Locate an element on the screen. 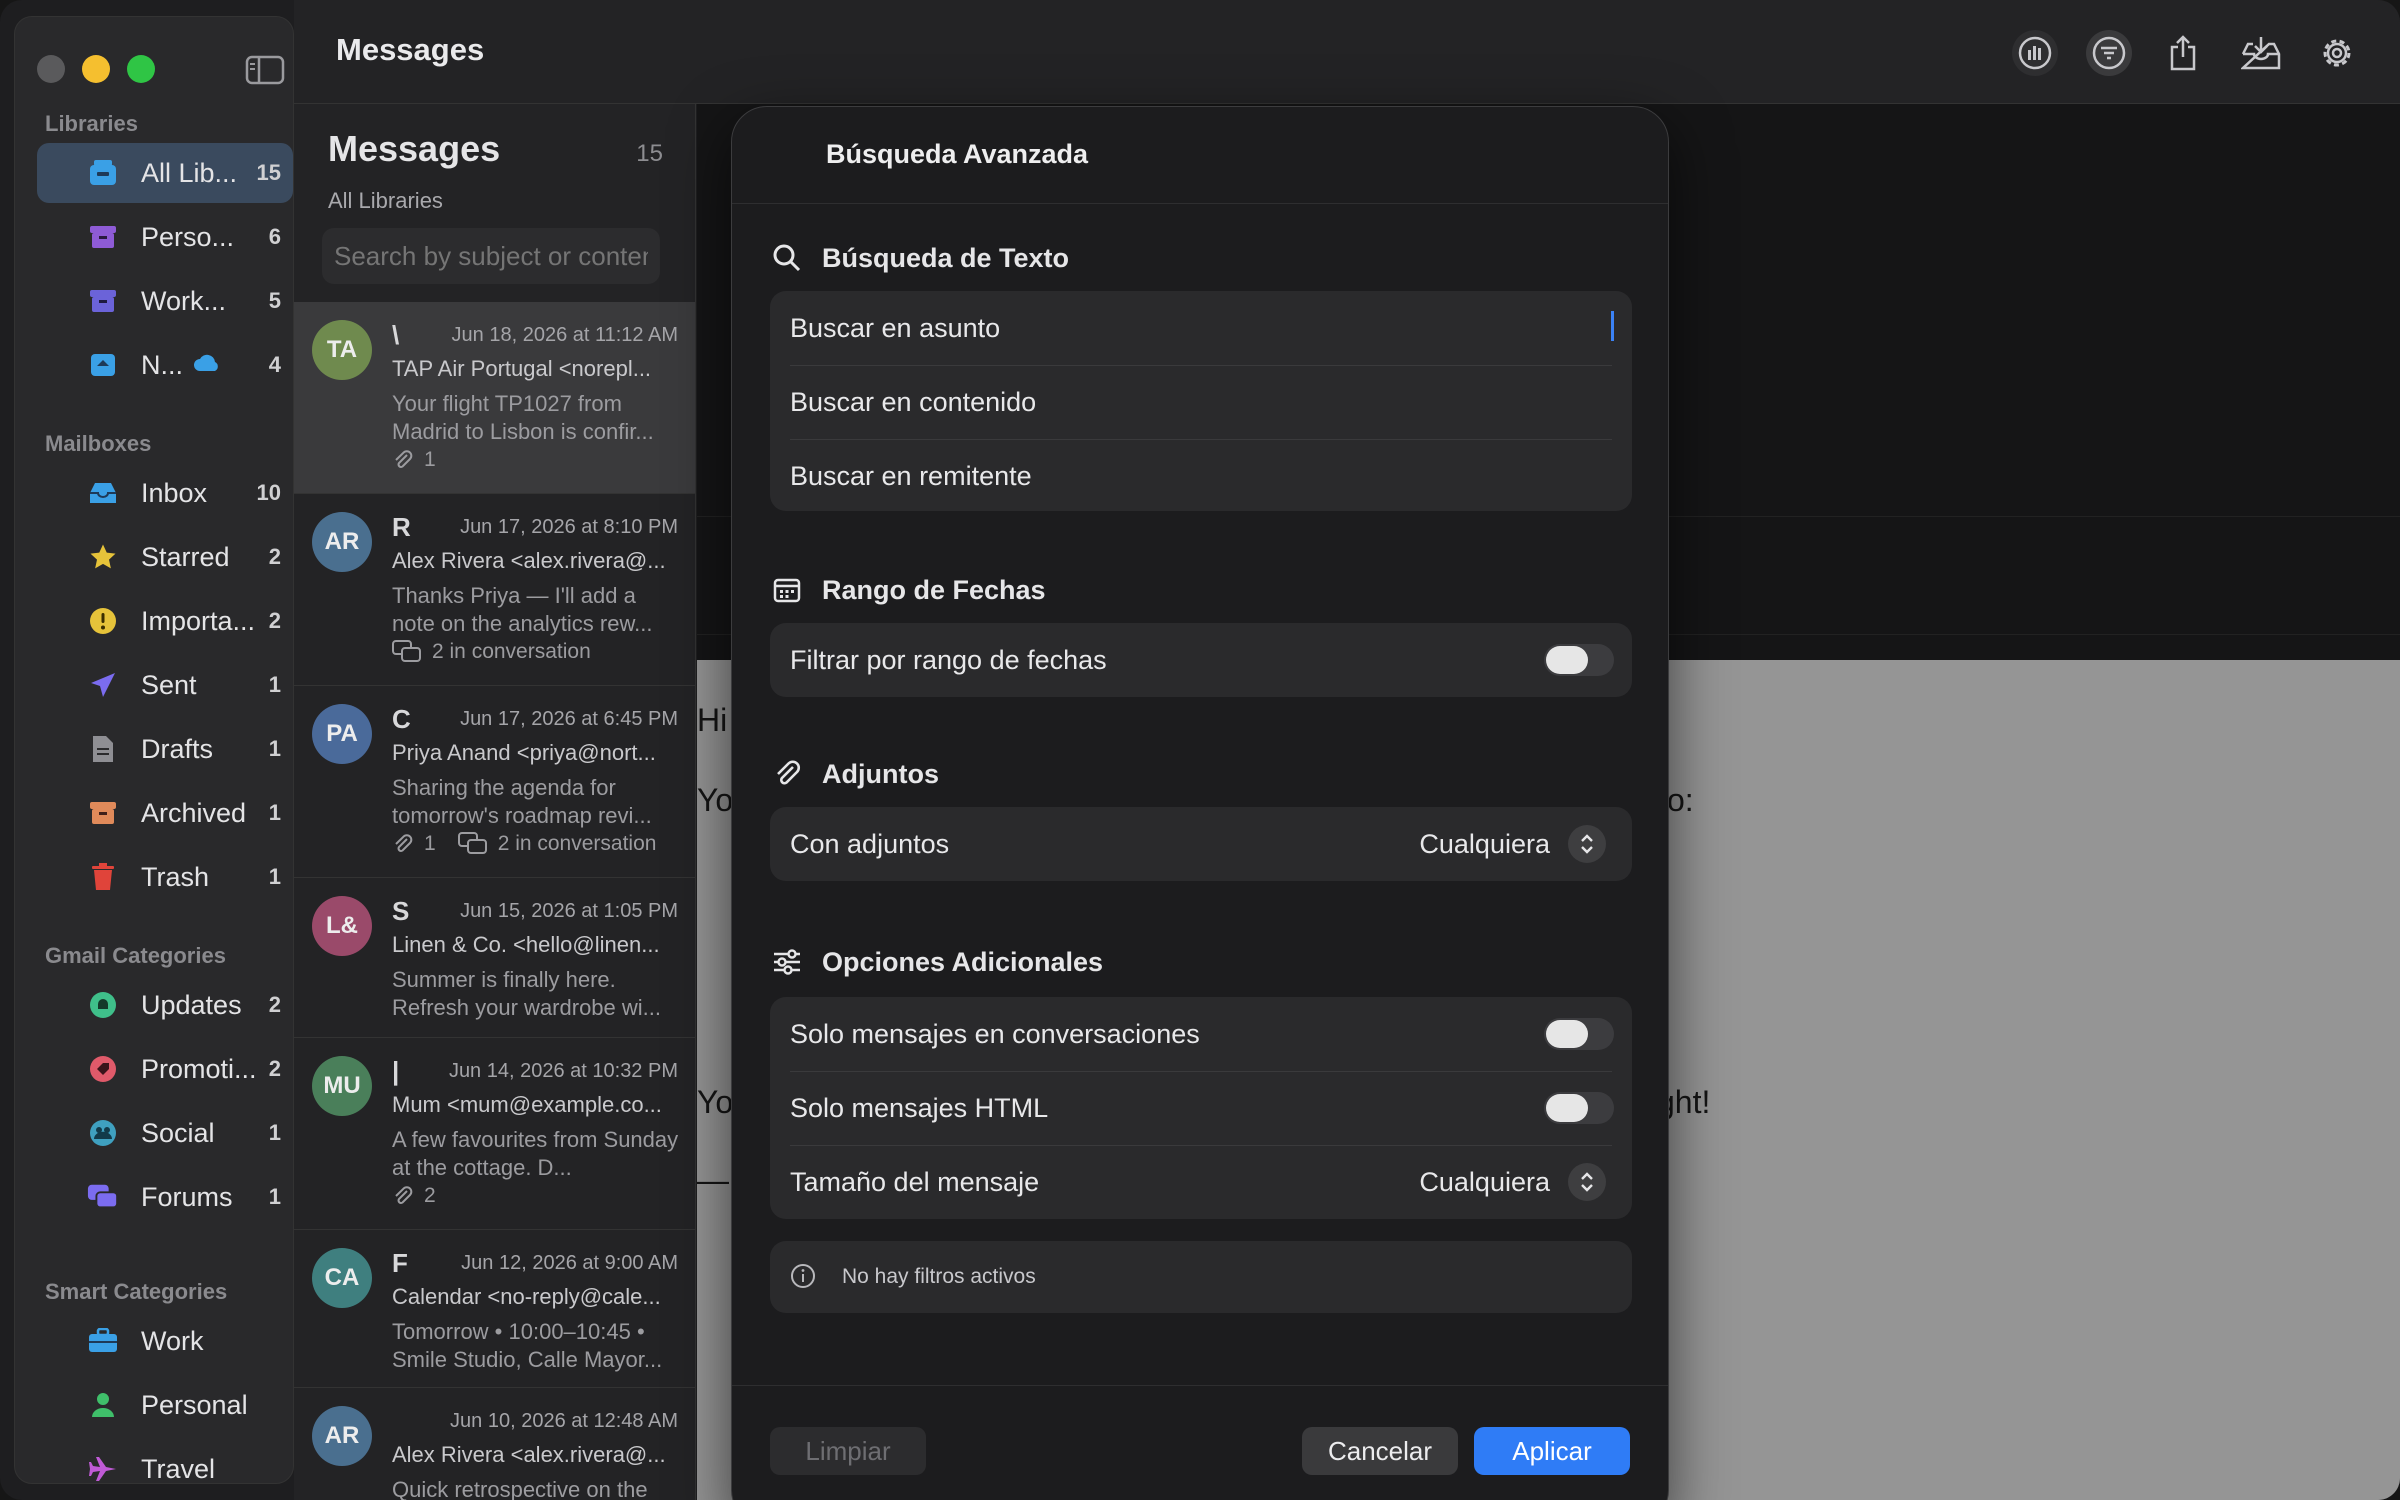  stats-button is located at coordinates (2035, 53).